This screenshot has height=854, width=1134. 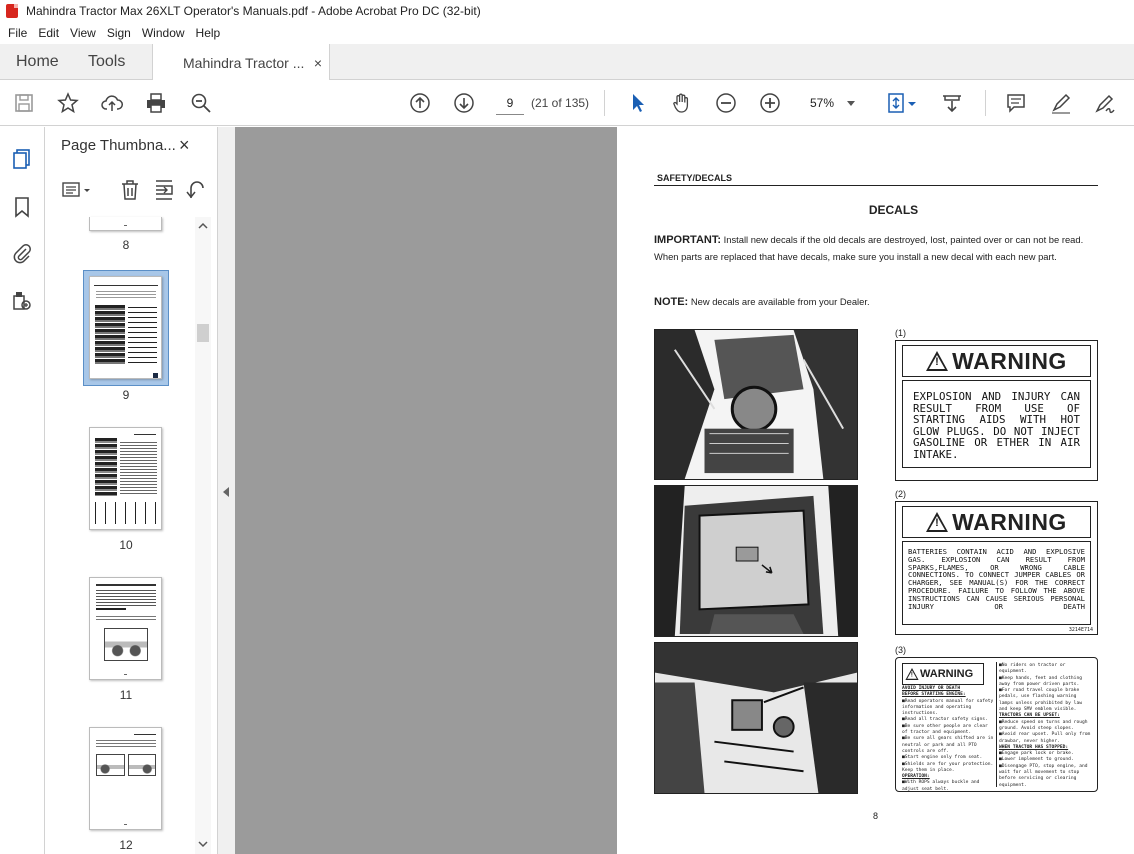 What do you see at coordinates (22, 207) in the screenshot?
I see `bookmarks-icon` at bounding box center [22, 207].